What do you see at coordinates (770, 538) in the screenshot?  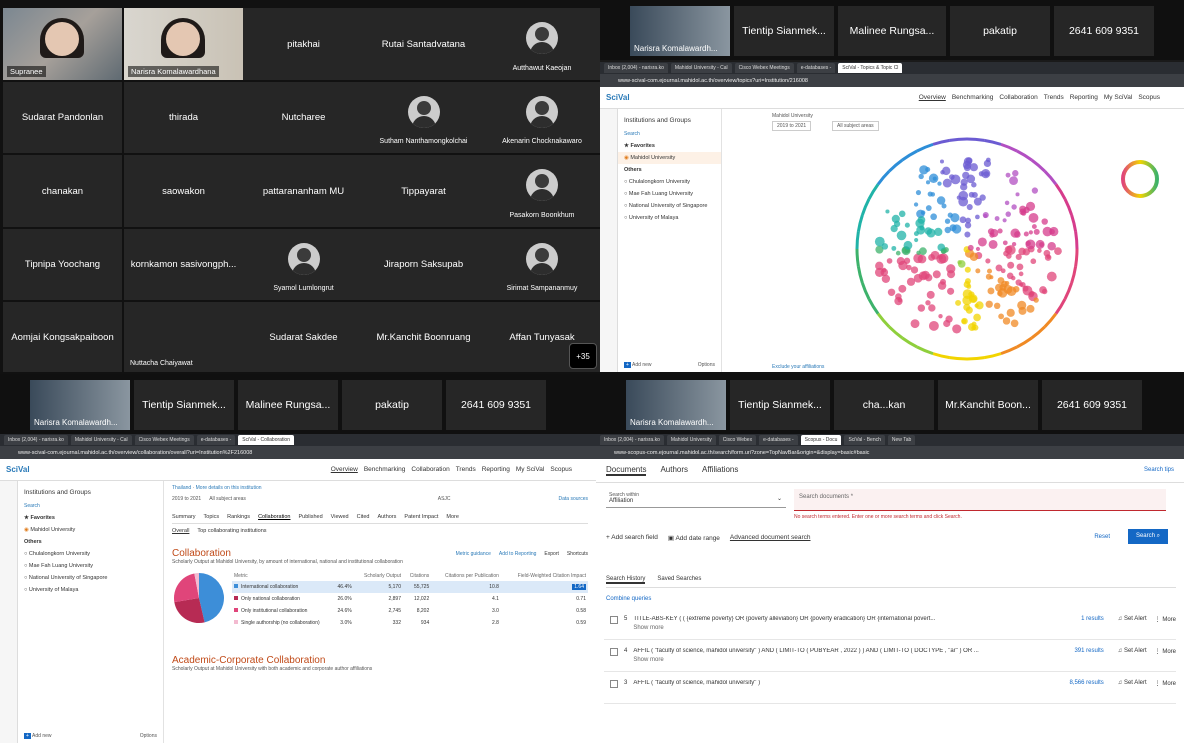 I see `advanced-search-link: Advanced document search` at bounding box center [770, 538].